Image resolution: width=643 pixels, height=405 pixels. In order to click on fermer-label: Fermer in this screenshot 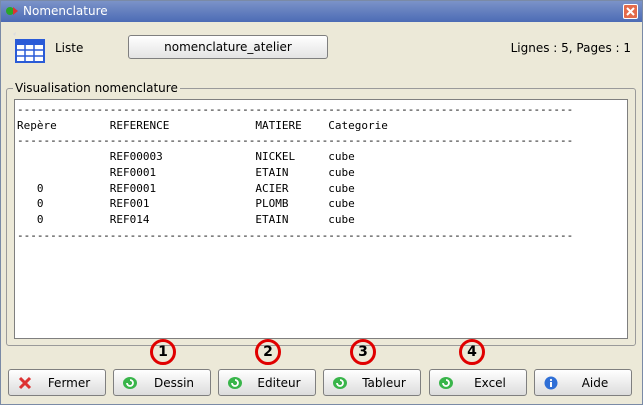, I will do `click(69, 383)`.